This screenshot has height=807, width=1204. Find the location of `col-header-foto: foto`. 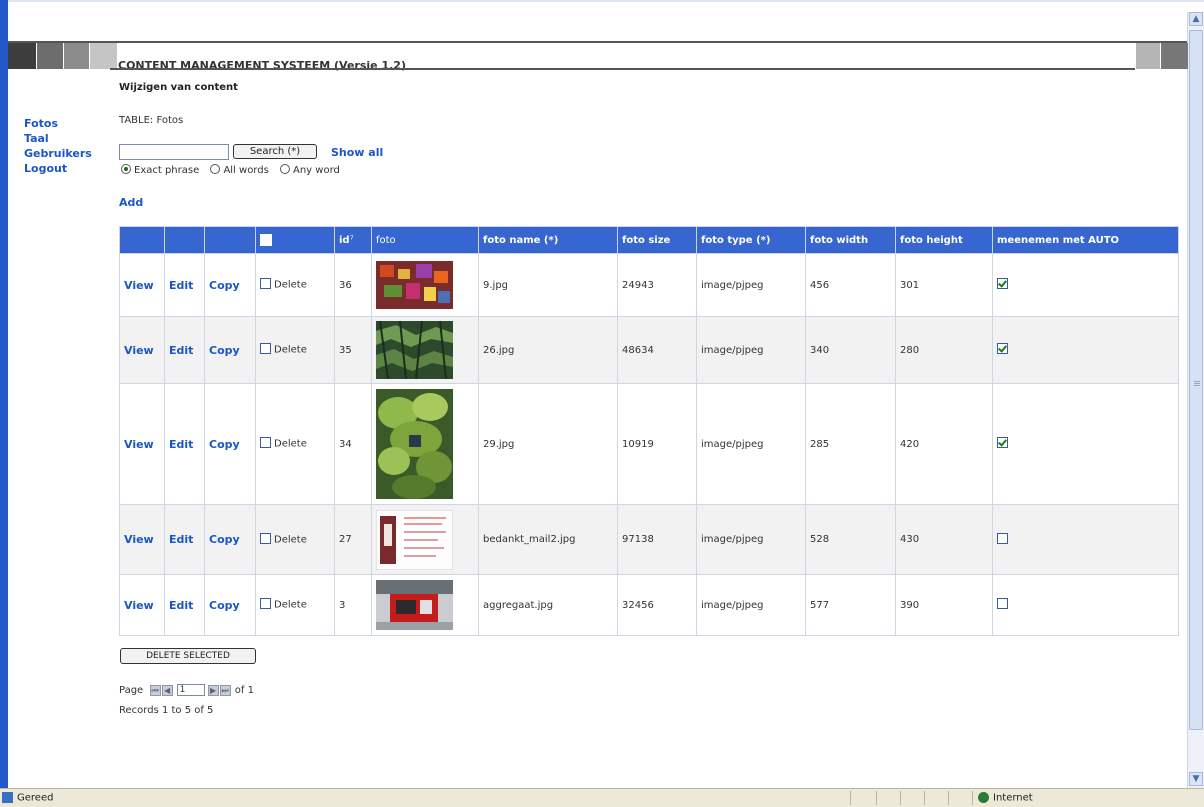

col-header-foto: foto is located at coordinates (425, 240).